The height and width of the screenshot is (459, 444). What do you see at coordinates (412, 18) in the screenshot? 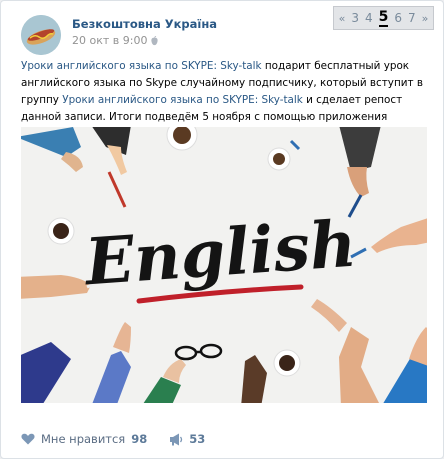
I see `page-7: 7` at bounding box center [412, 18].